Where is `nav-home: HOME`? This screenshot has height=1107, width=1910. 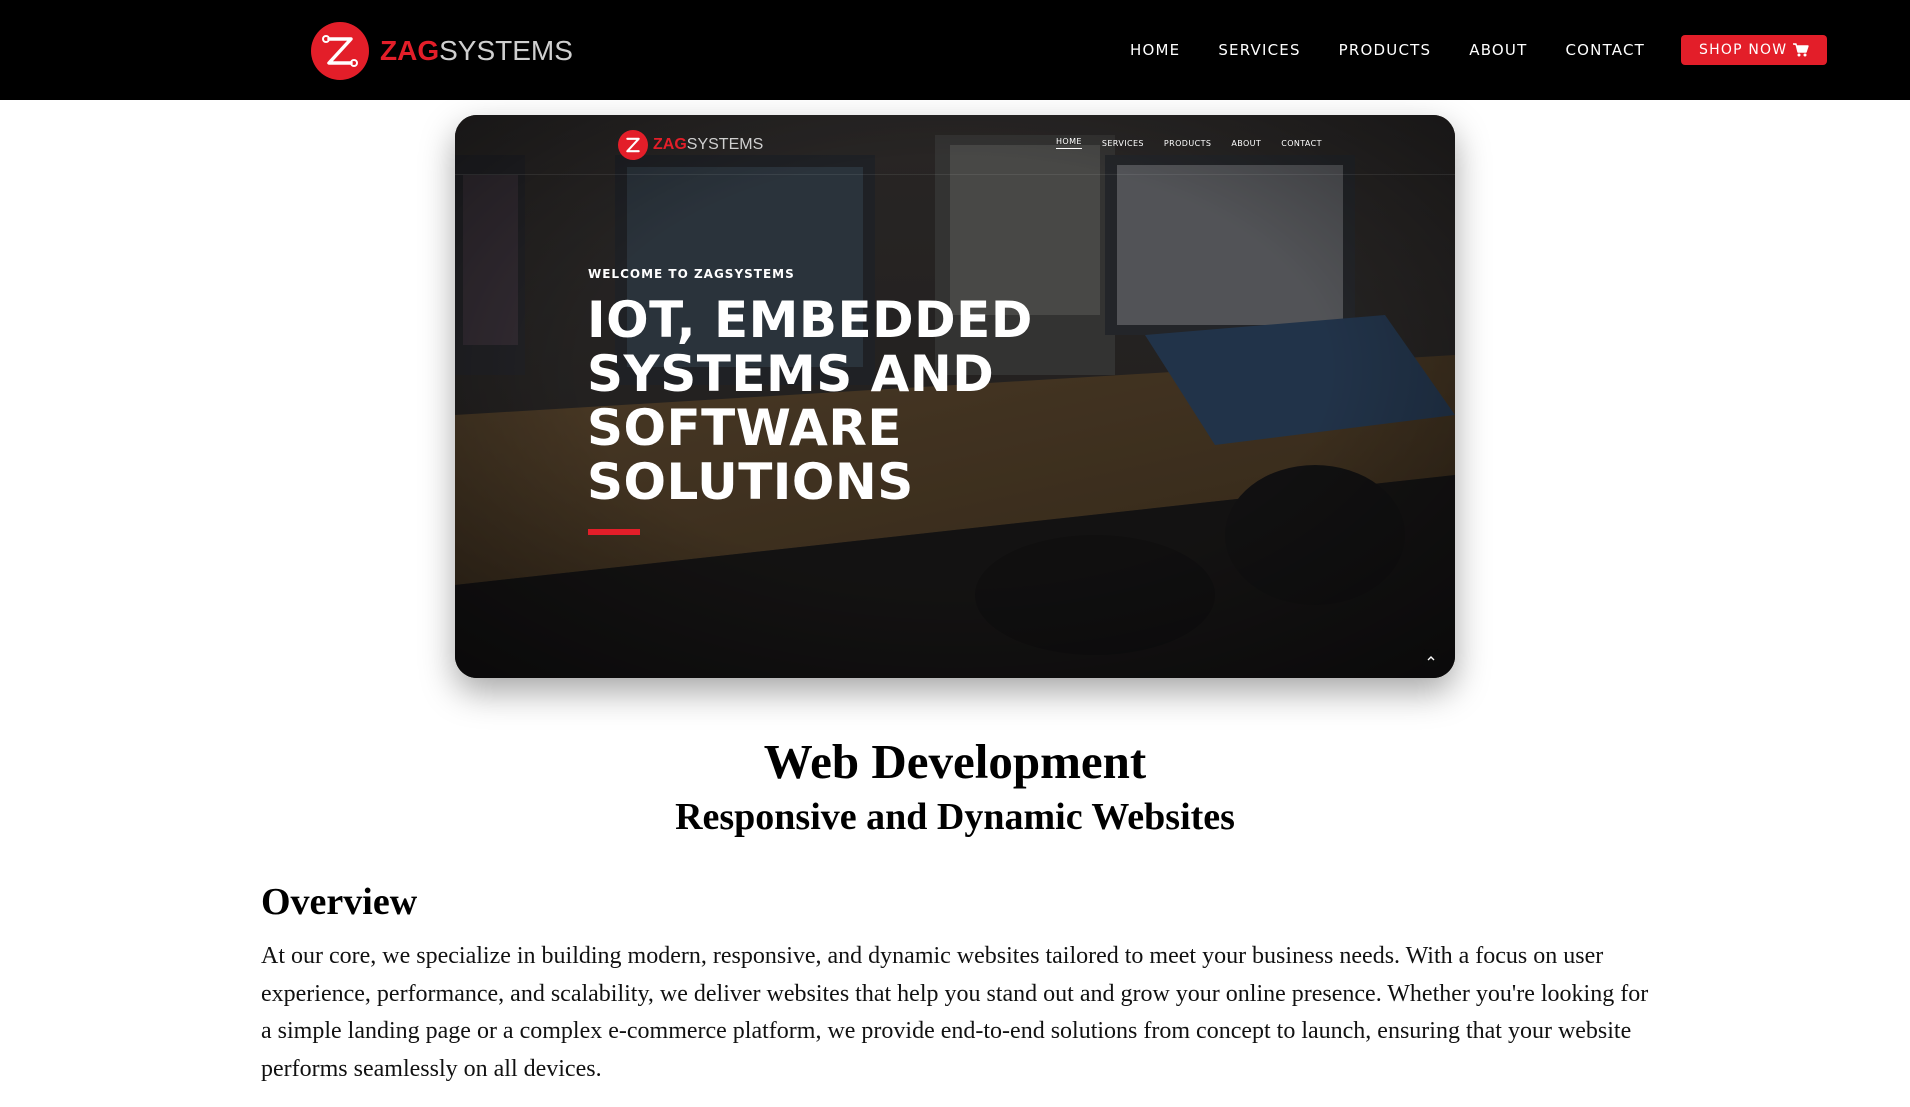 nav-home: HOME is located at coordinates (1155, 50).